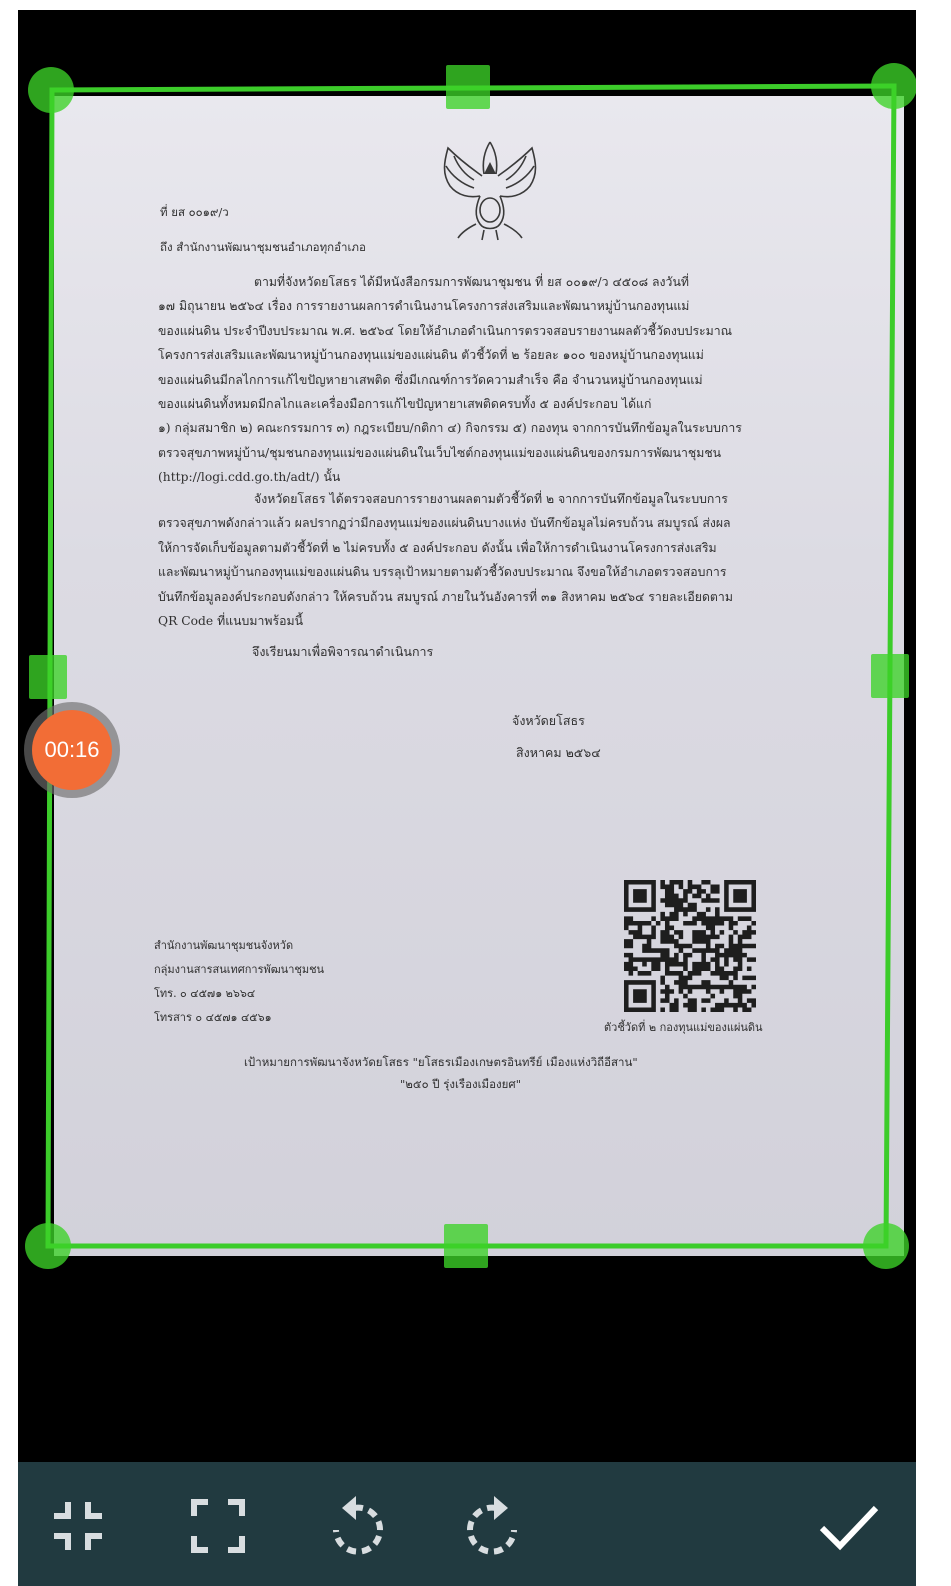 The width and height of the screenshot is (951, 1586). Describe the element at coordinates (886, 1246) in the screenshot. I see `crop-handle-bottom-right` at that location.